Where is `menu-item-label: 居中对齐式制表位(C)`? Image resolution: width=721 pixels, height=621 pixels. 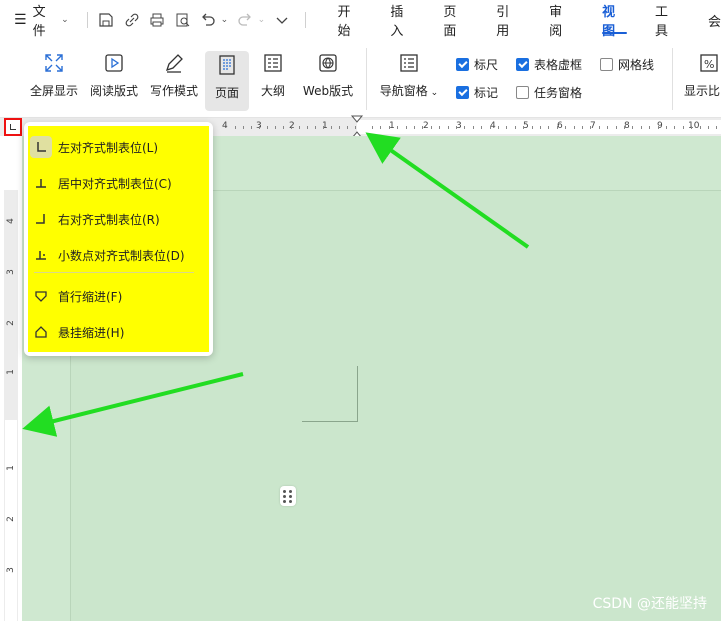 menu-item-label: 居中对齐式制表位(C) is located at coordinates (115, 183).